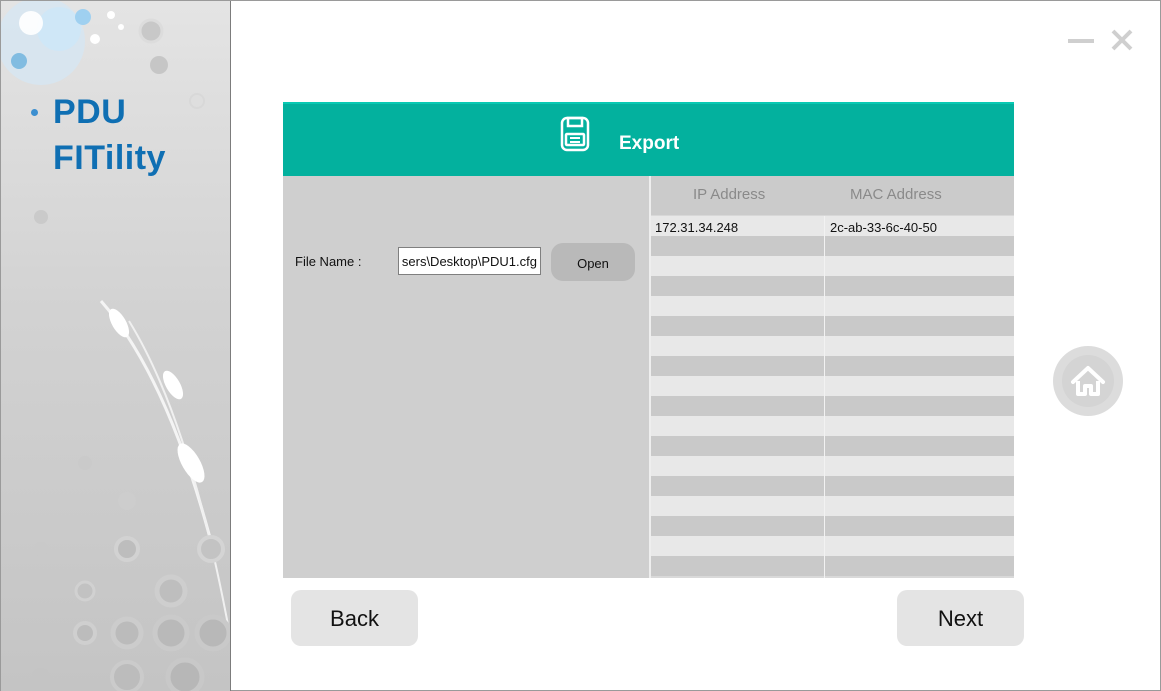  I want to click on file-name-input, so click(469, 261).